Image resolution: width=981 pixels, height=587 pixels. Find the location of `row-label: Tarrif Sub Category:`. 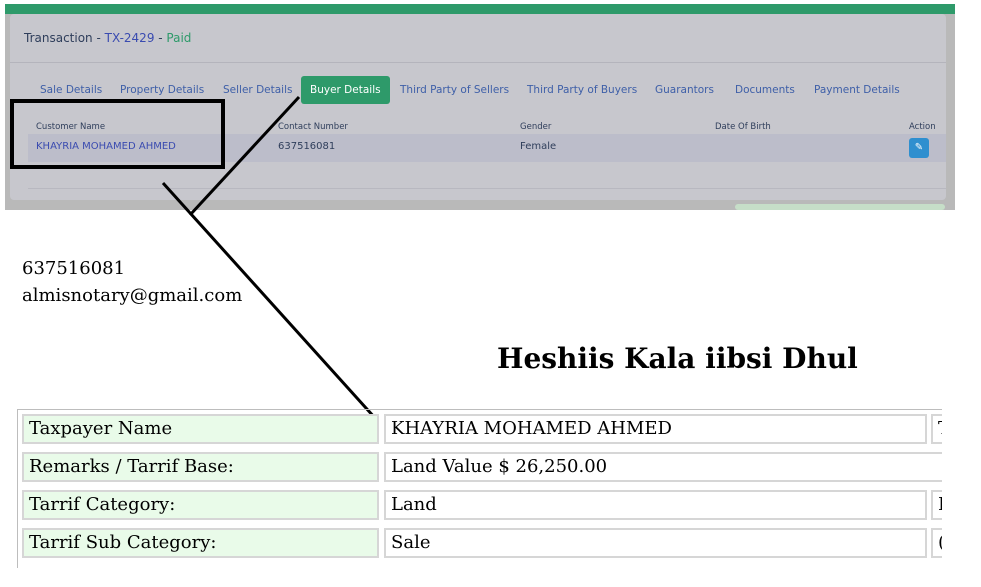

row-label: Tarrif Sub Category: is located at coordinates (200, 543).